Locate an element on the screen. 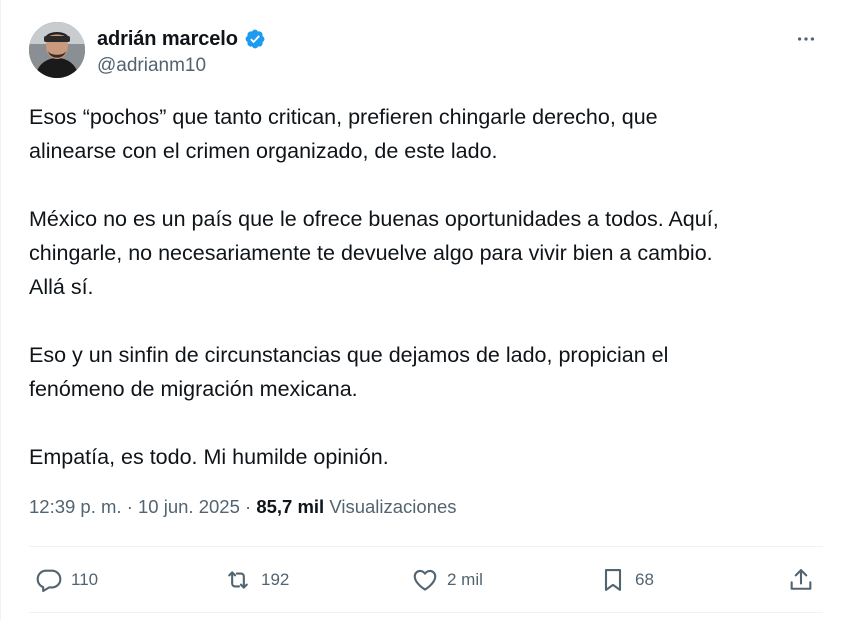  share-button is located at coordinates (801, 580).